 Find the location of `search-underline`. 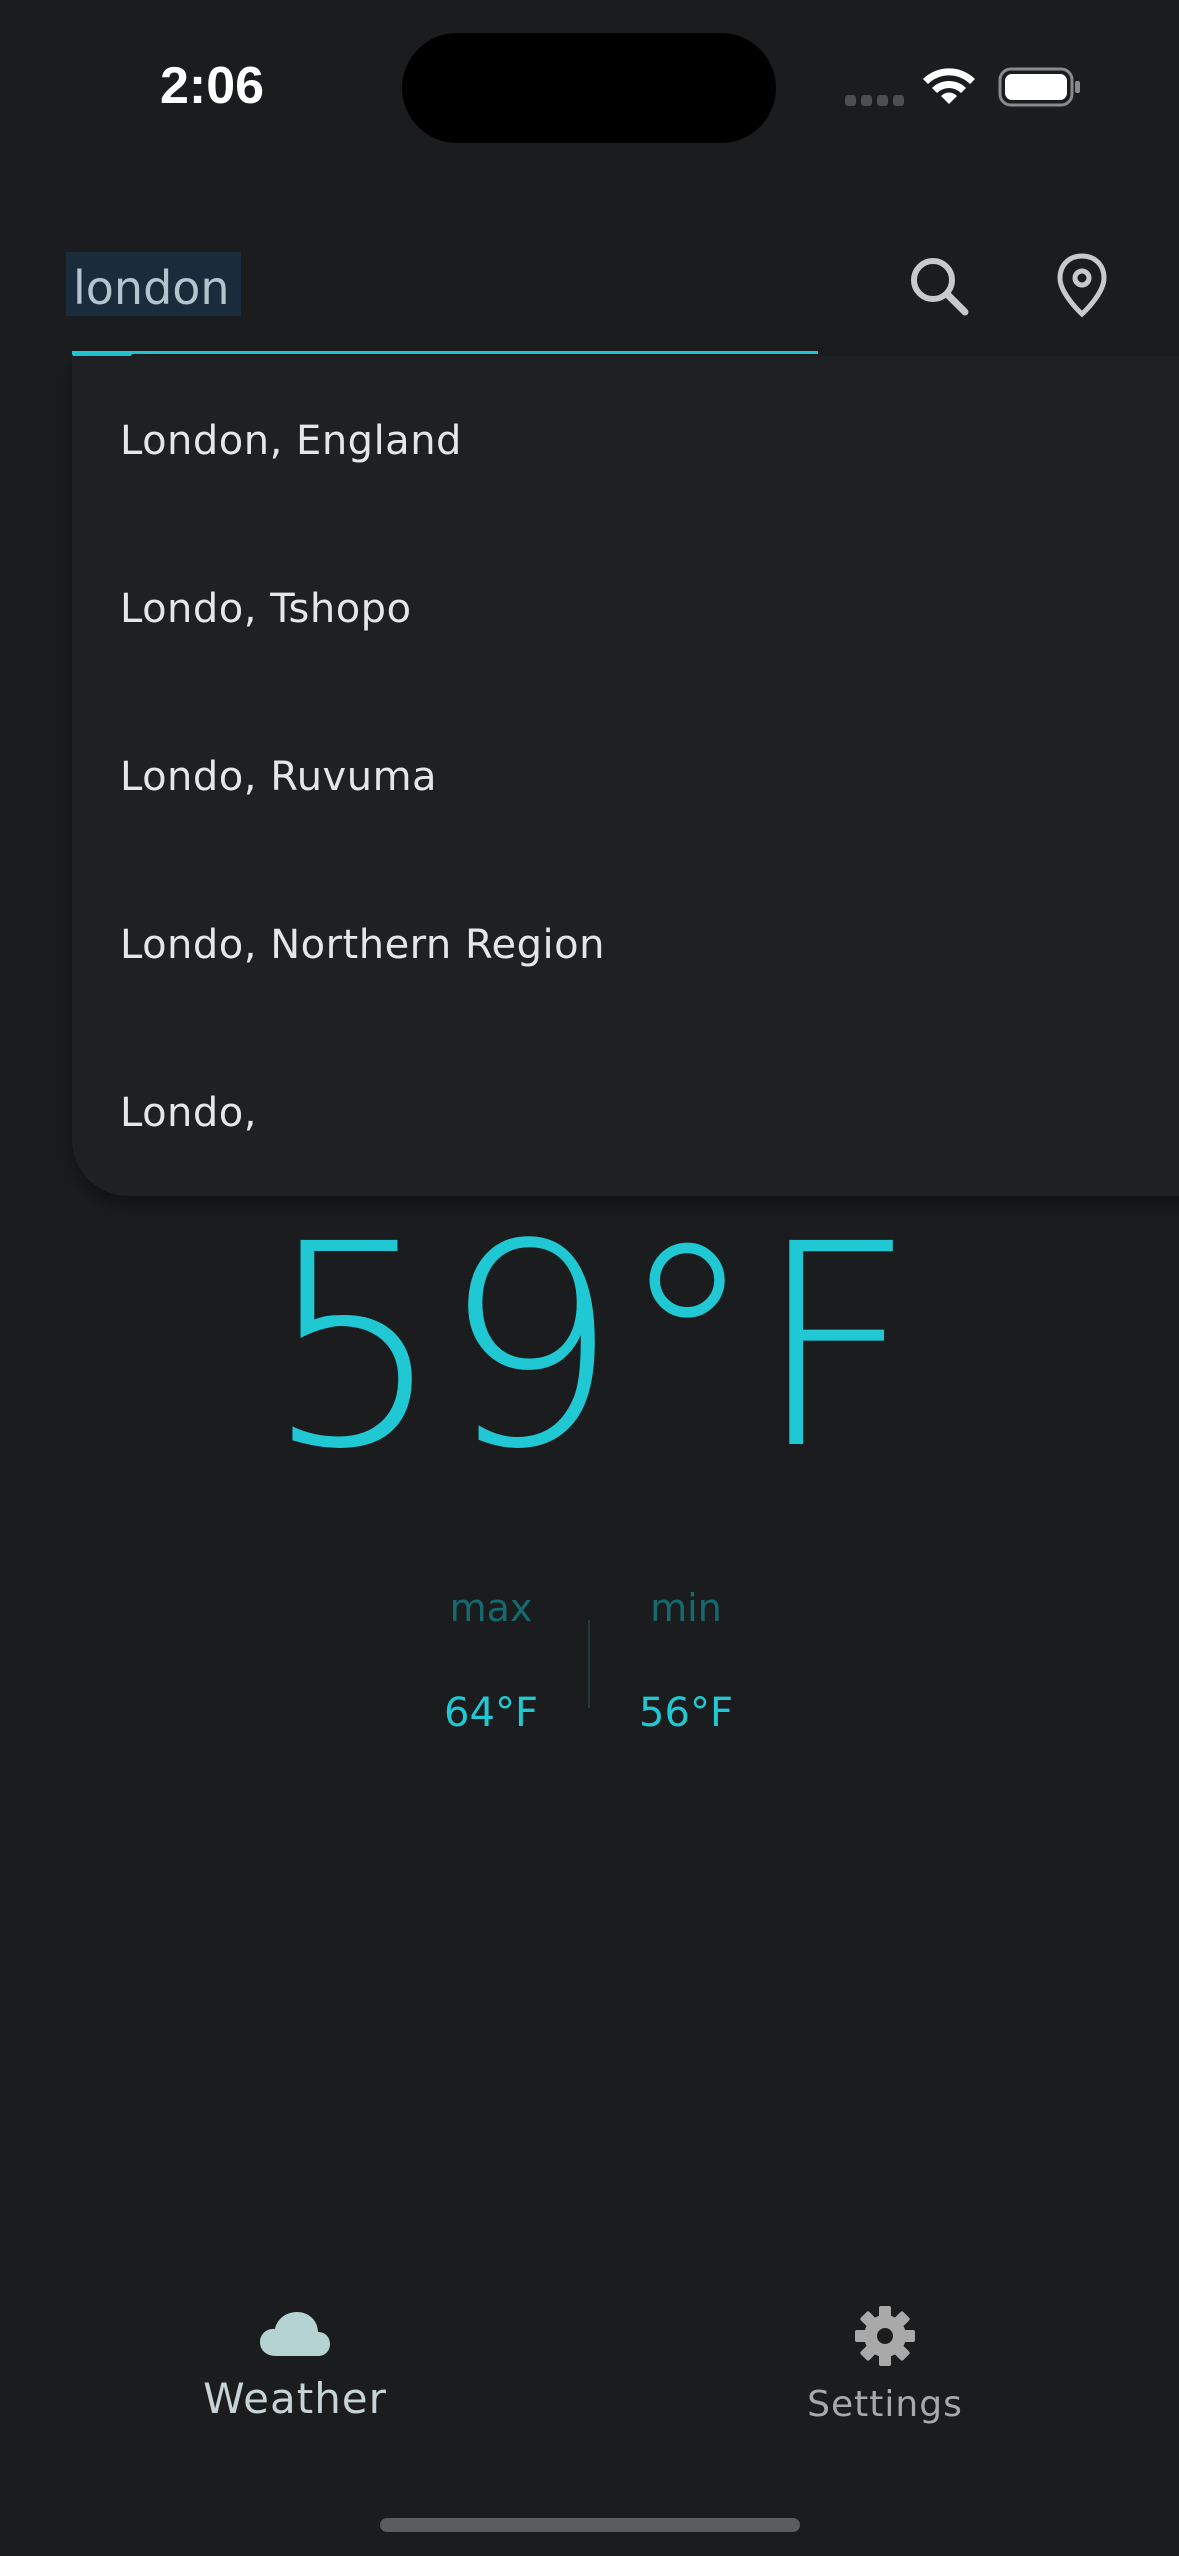

search-underline is located at coordinates (445, 352).